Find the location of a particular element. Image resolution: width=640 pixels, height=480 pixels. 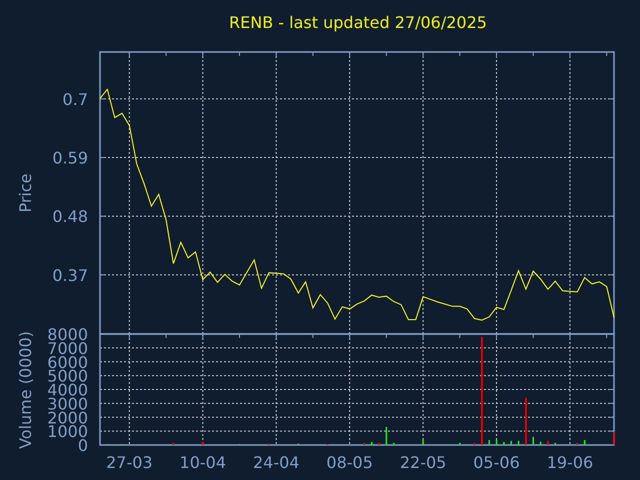

axis-title: Volume (0000) is located at coordinates (25, 390).